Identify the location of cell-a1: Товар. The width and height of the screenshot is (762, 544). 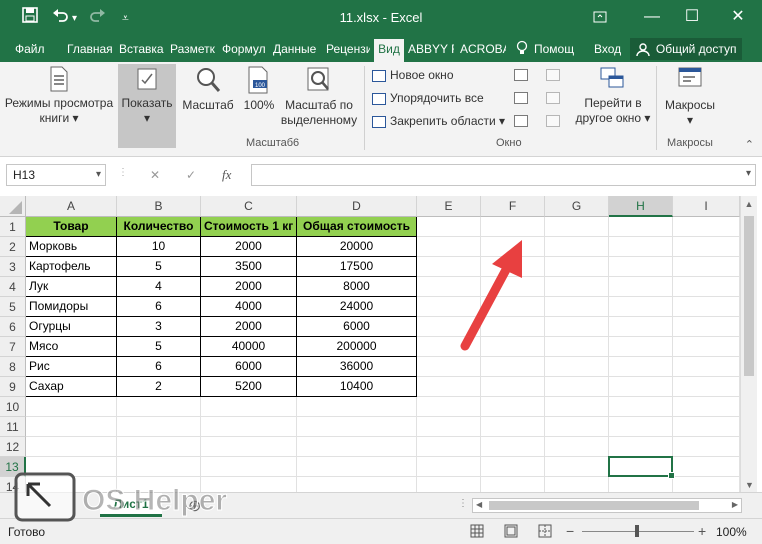
(71, 227).